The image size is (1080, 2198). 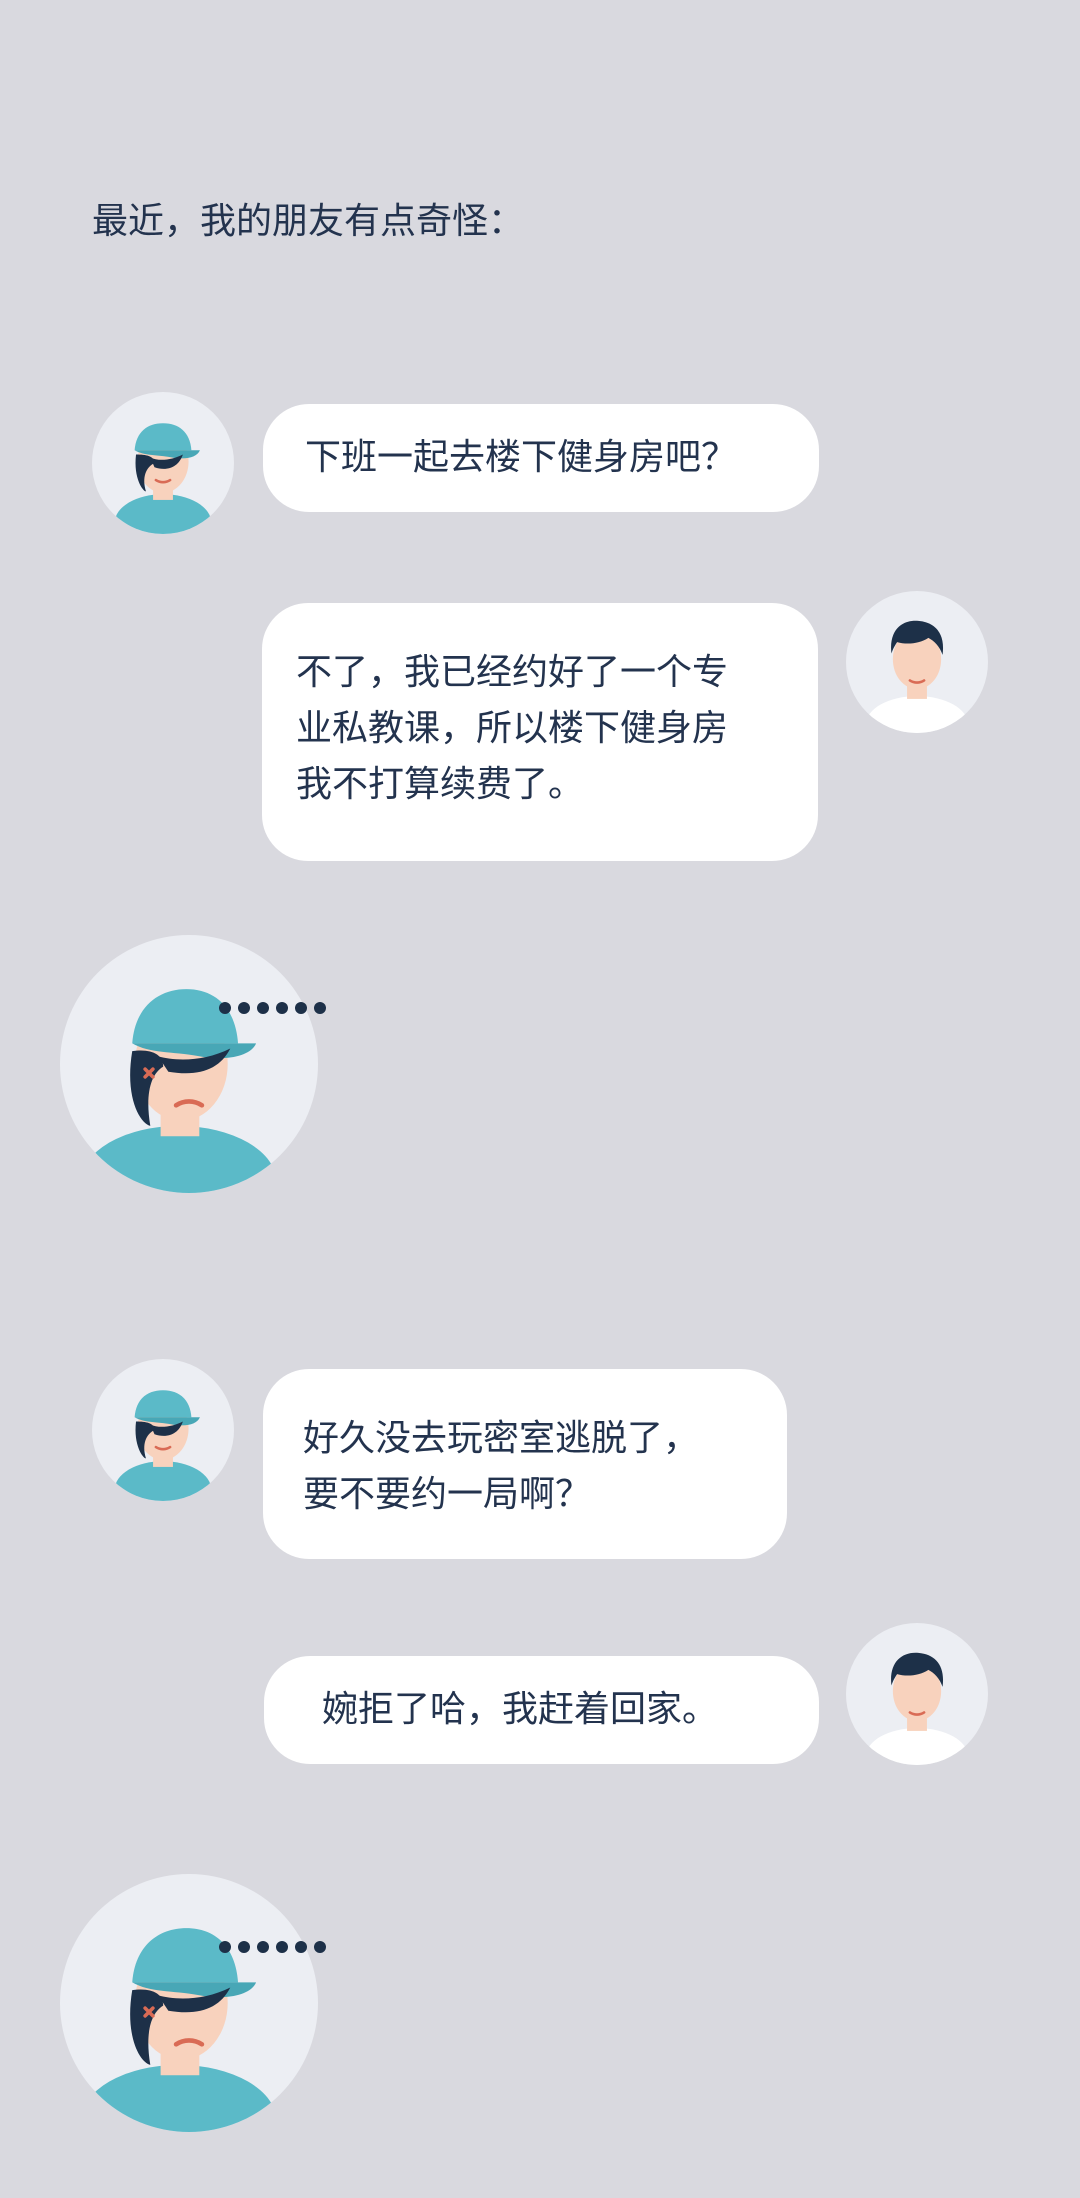 I want to click on message-line: 业私教课，所以楼下健身房, so click(x=512, y=728).